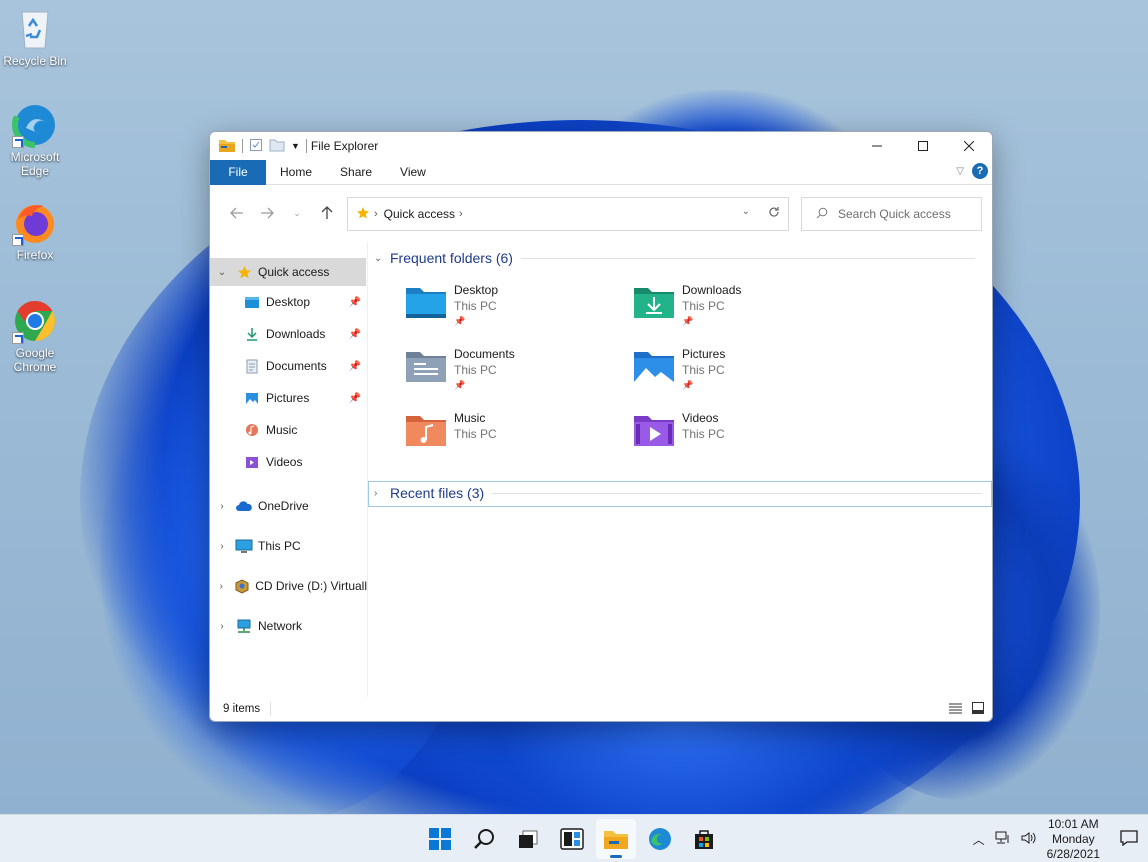 This screenshot has height=862, width=1148. What do you see at coordinates (237, 213) in the screenshot?
I see `back-button` at bounding box center [237, 213].